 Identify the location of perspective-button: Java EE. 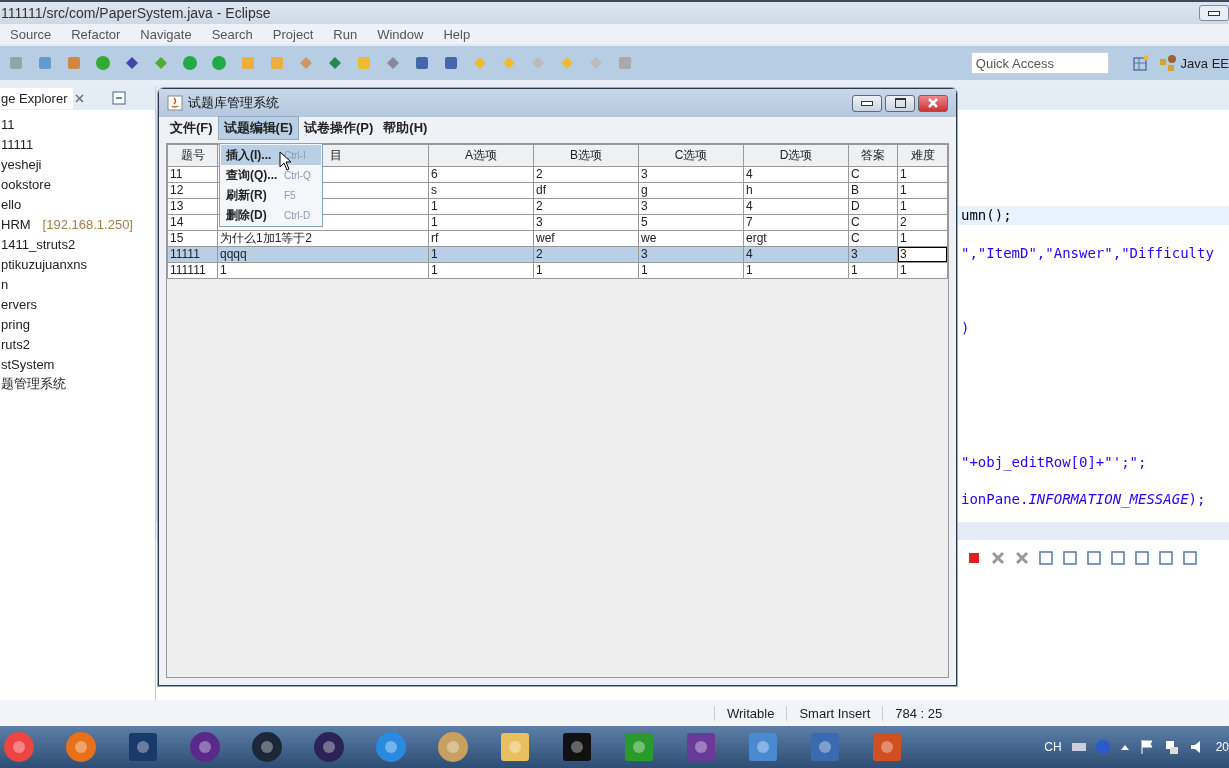
(1193, 63).